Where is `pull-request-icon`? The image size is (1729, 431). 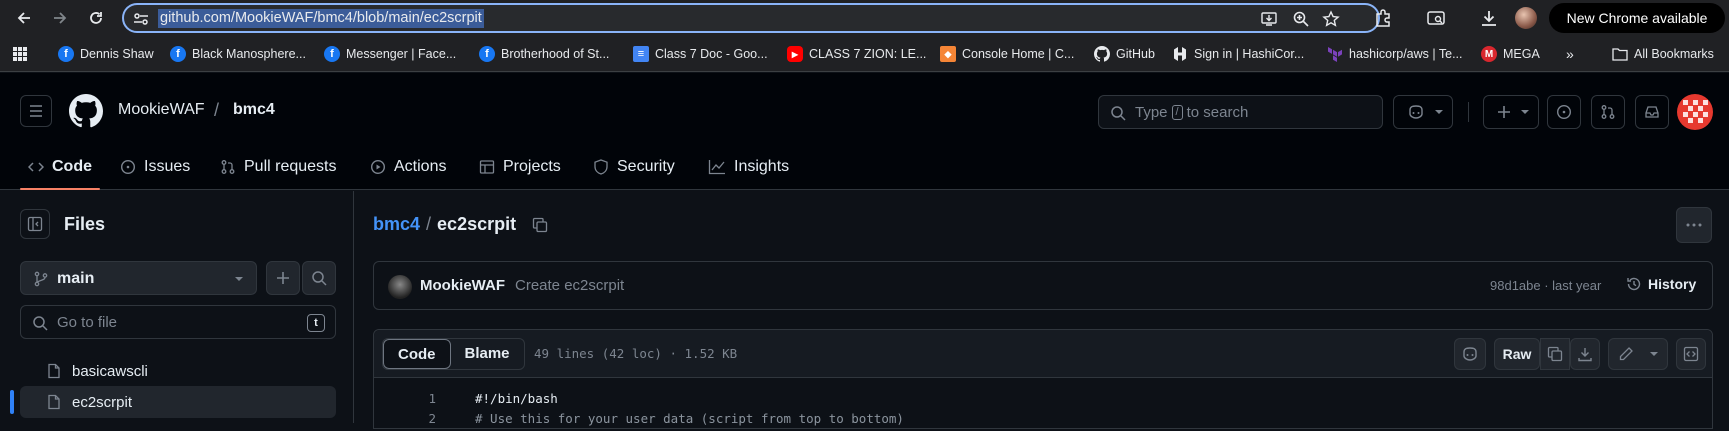
pull-request-icon is located at coordinates (1608, 112).